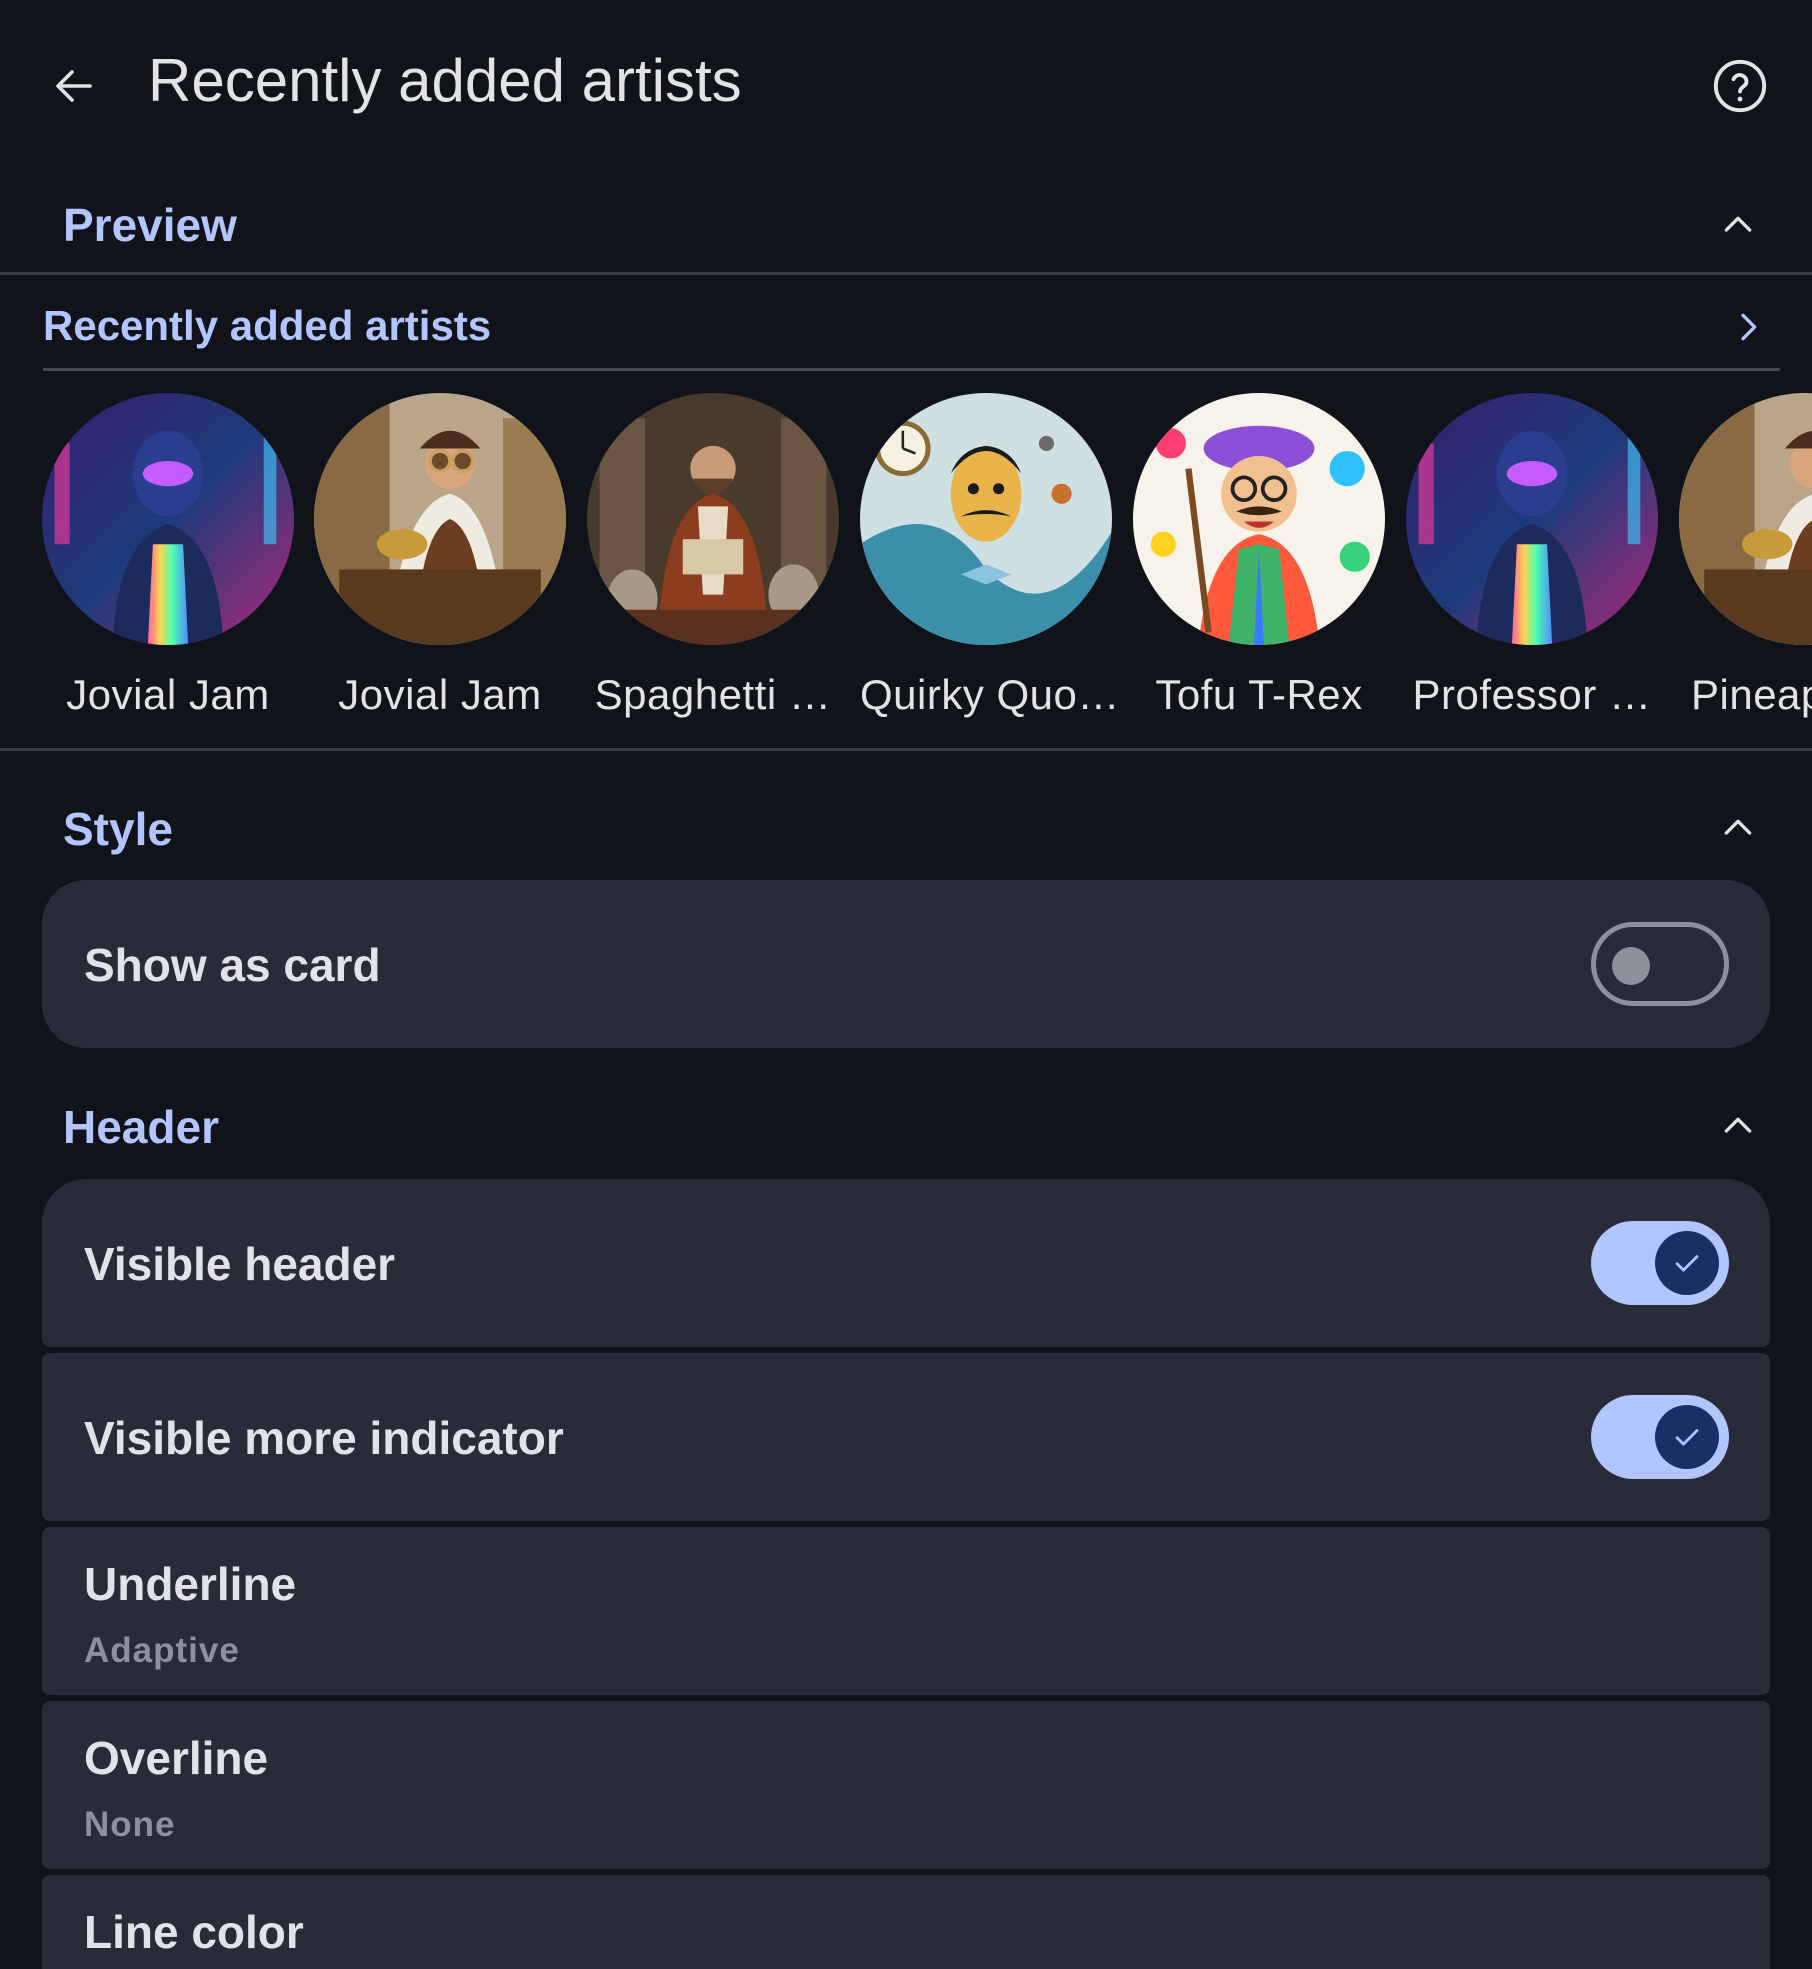  Describe the element at coordinates (130, 1824) in the screenshot. I see `overline-value: None` at that location.